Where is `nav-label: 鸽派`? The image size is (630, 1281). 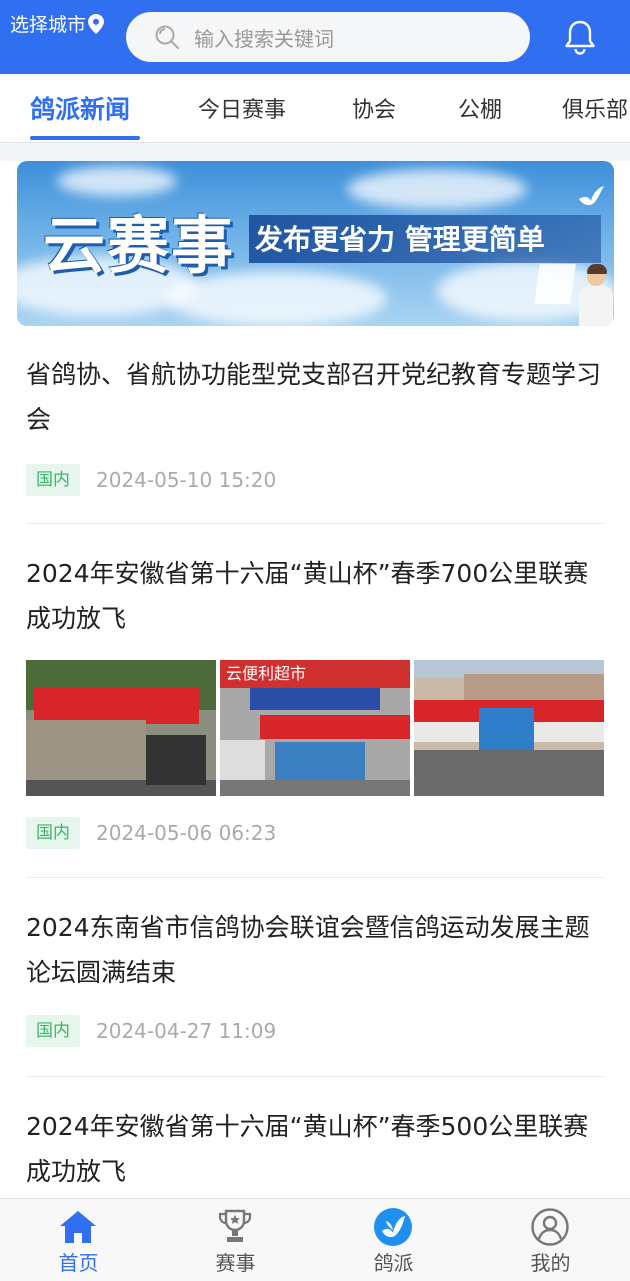
nav-label: 鸽派 is located at coordinates (393, 1263).